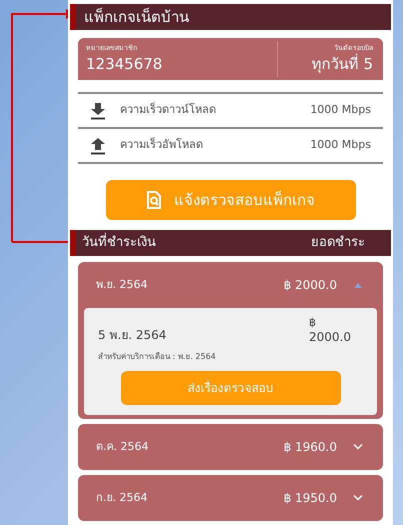 Image resolution: width=403 pixels, height=525 pixels. Describe the element at coordinates (122, 446) in the screenshot. I see `payment-month: ต.ค. 2564` at that location.